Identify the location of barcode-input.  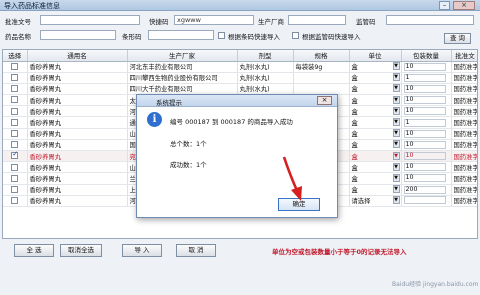
(181, 35).